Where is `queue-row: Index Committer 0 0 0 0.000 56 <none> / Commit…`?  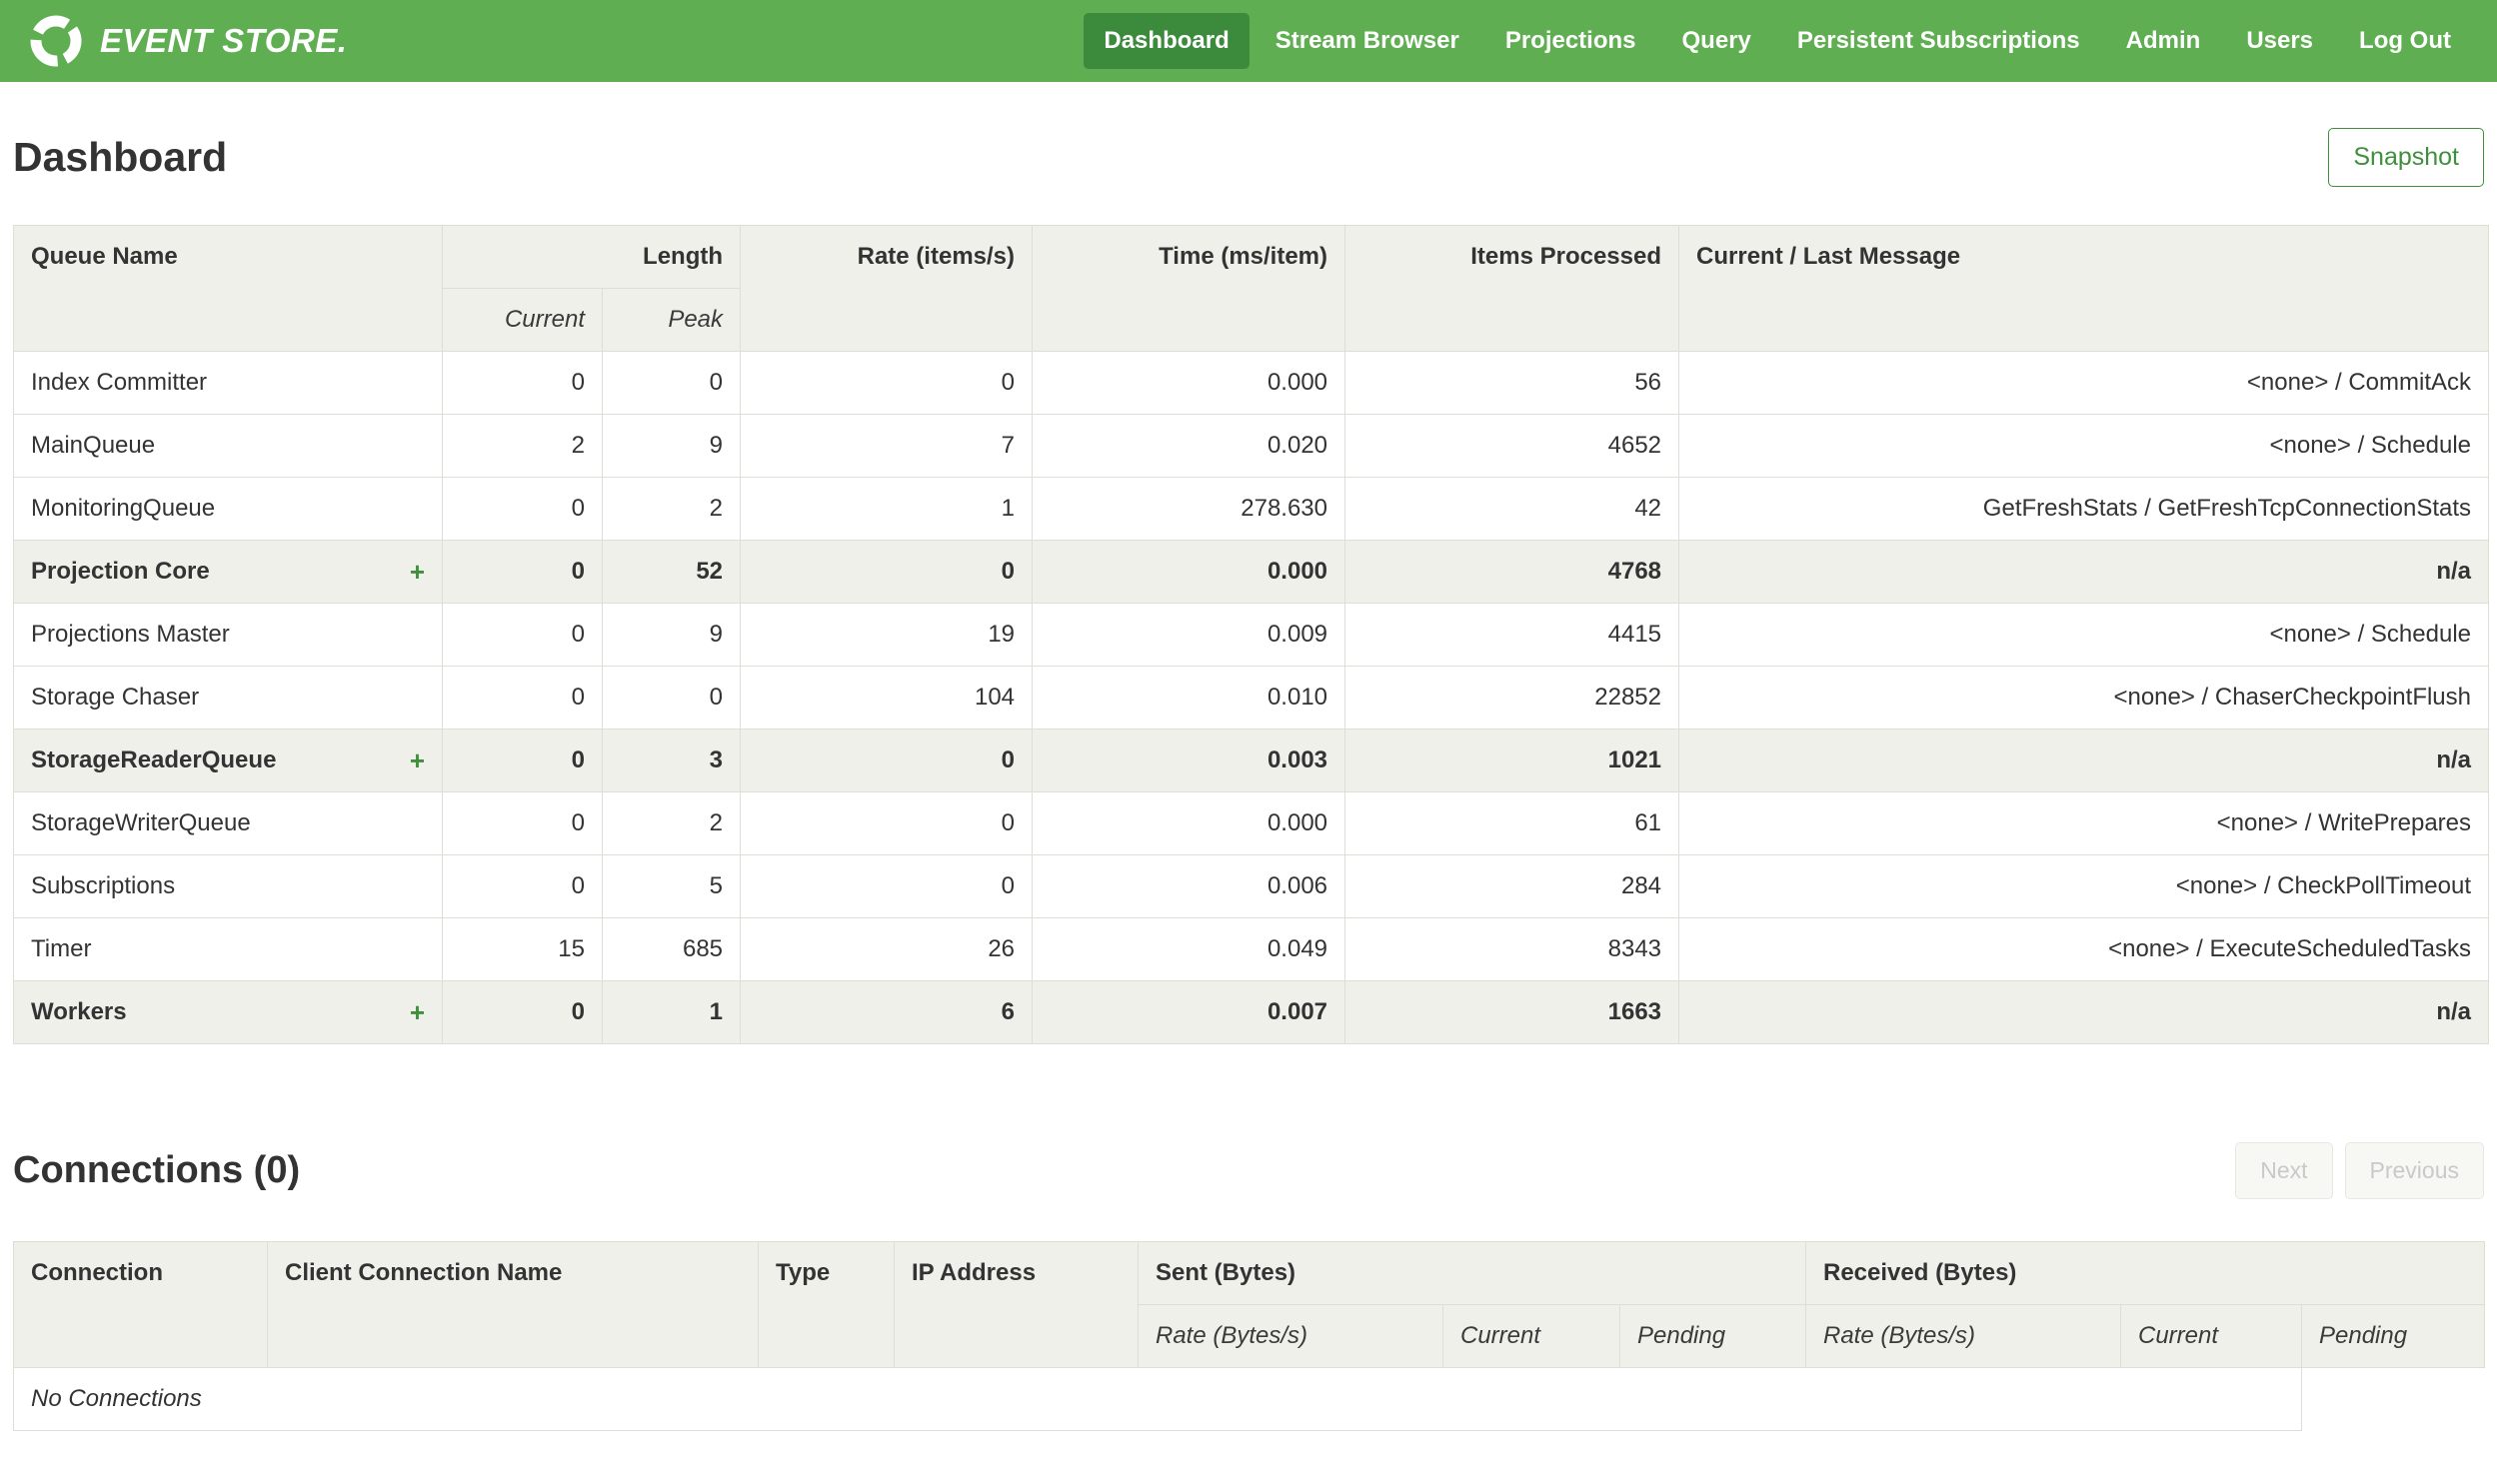 queue-row: Index Committer 0 0 0 0.000 56 <none> / Commit… is located at coordinates (1251, 383).